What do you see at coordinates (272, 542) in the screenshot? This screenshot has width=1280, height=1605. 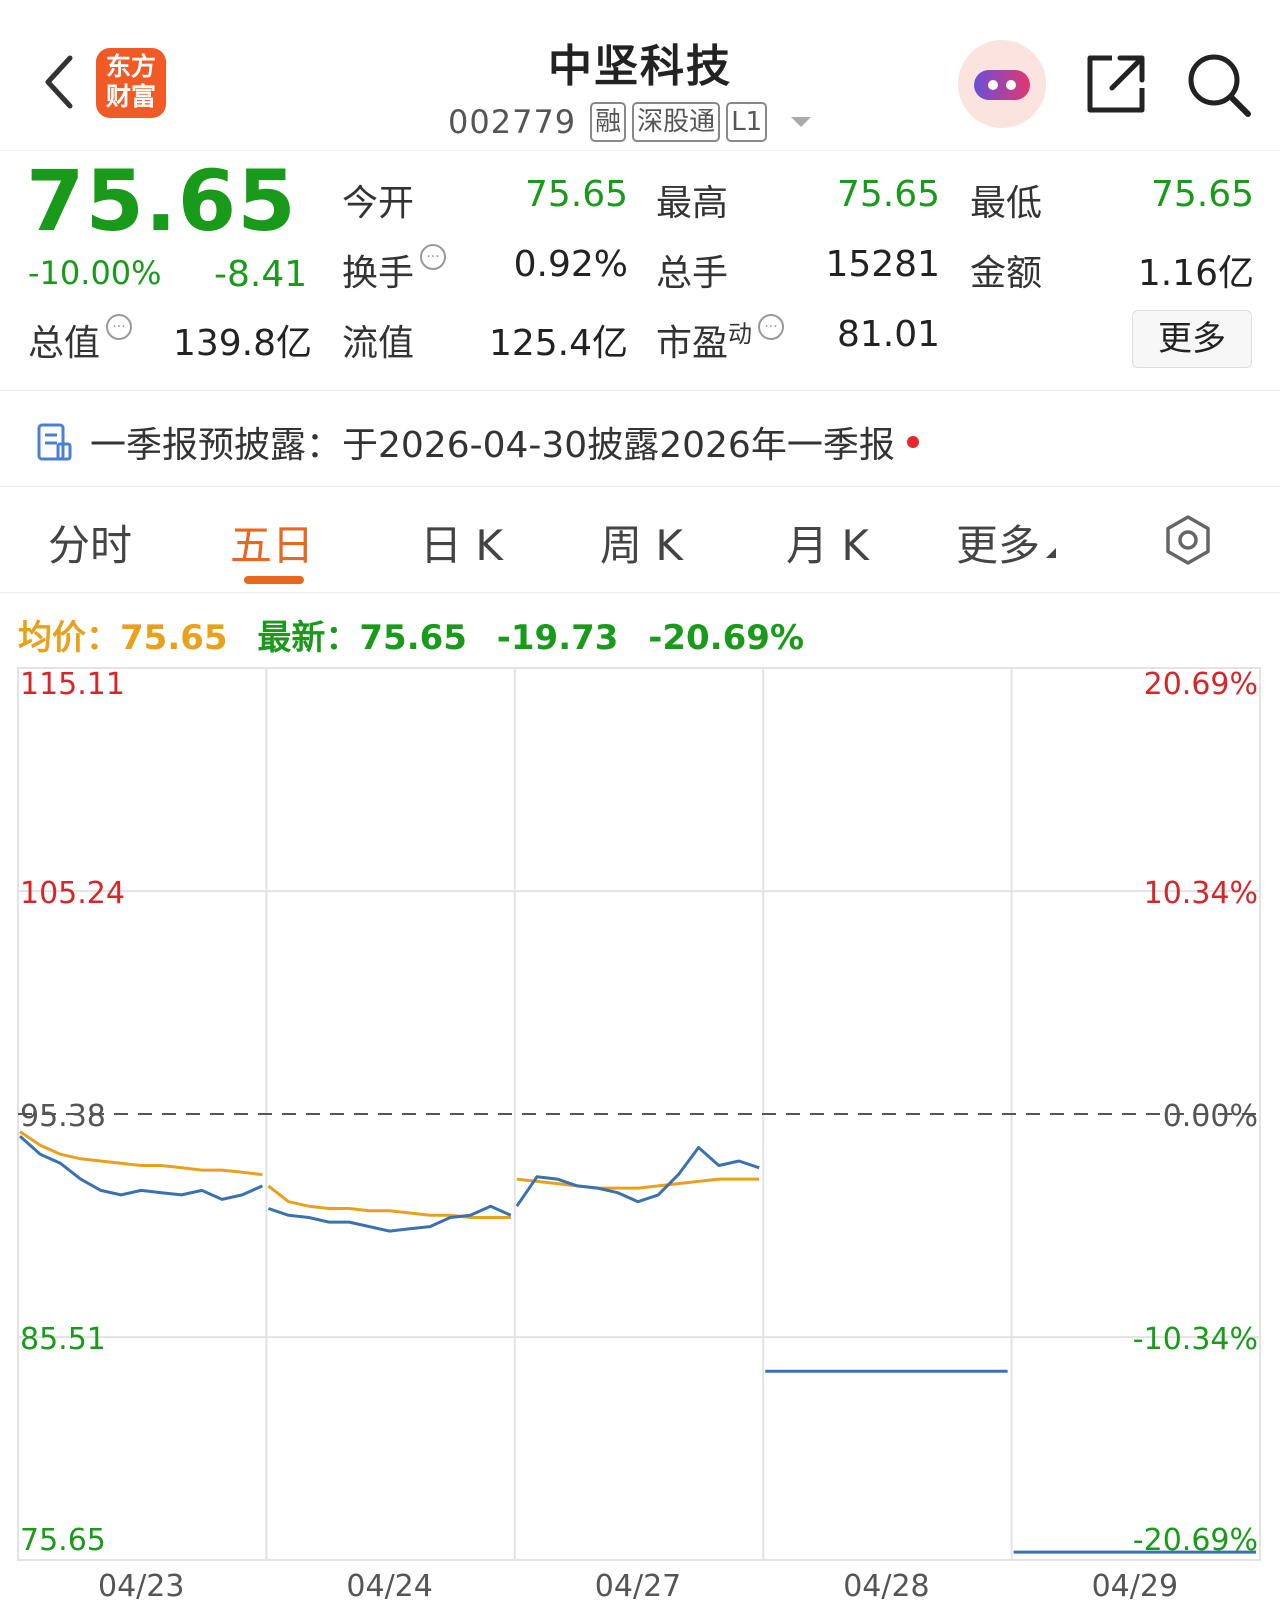 I see `tab-five-day: 五日` at bounding box center [272, 542].